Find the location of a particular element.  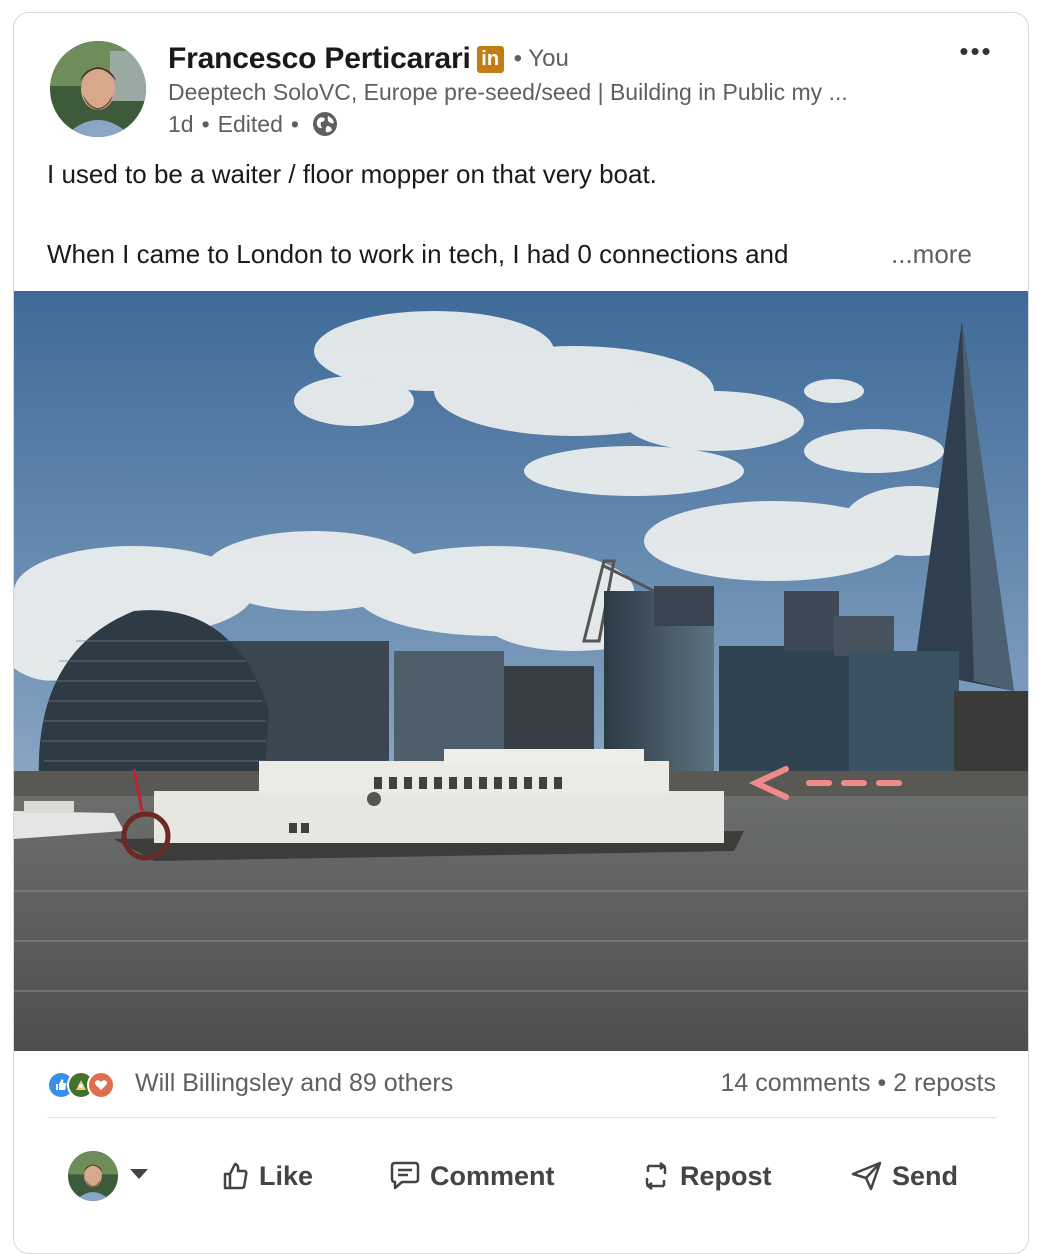

edited-label: Edited is located at coordinates (250, 123).